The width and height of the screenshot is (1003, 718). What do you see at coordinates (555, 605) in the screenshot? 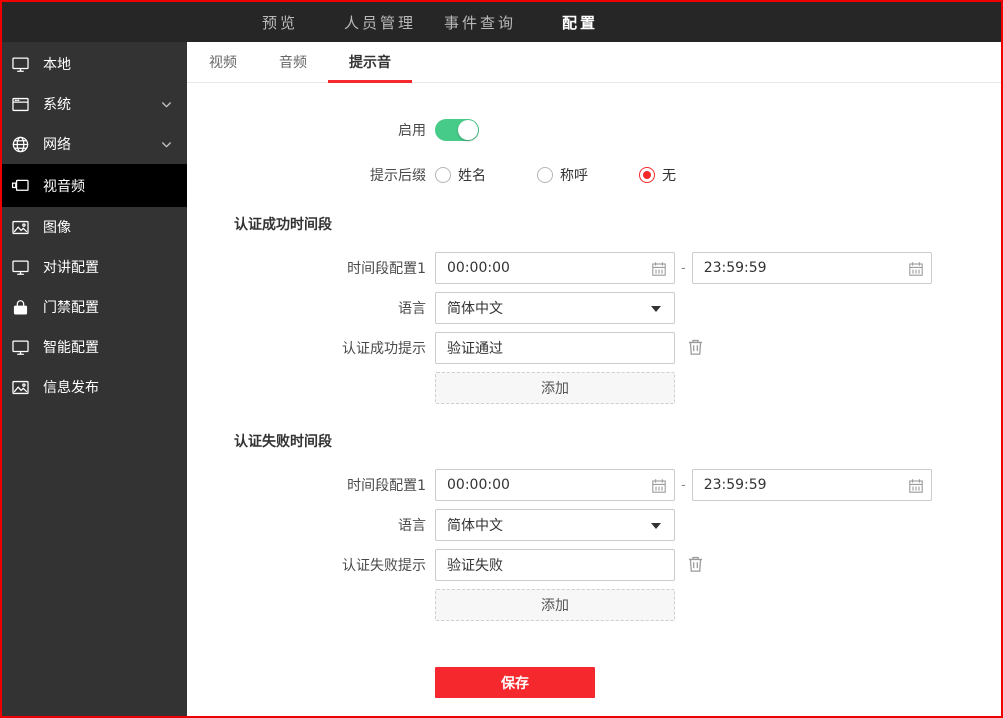
I see `failure-add-button: 添加` at bounding box center [555, 605].